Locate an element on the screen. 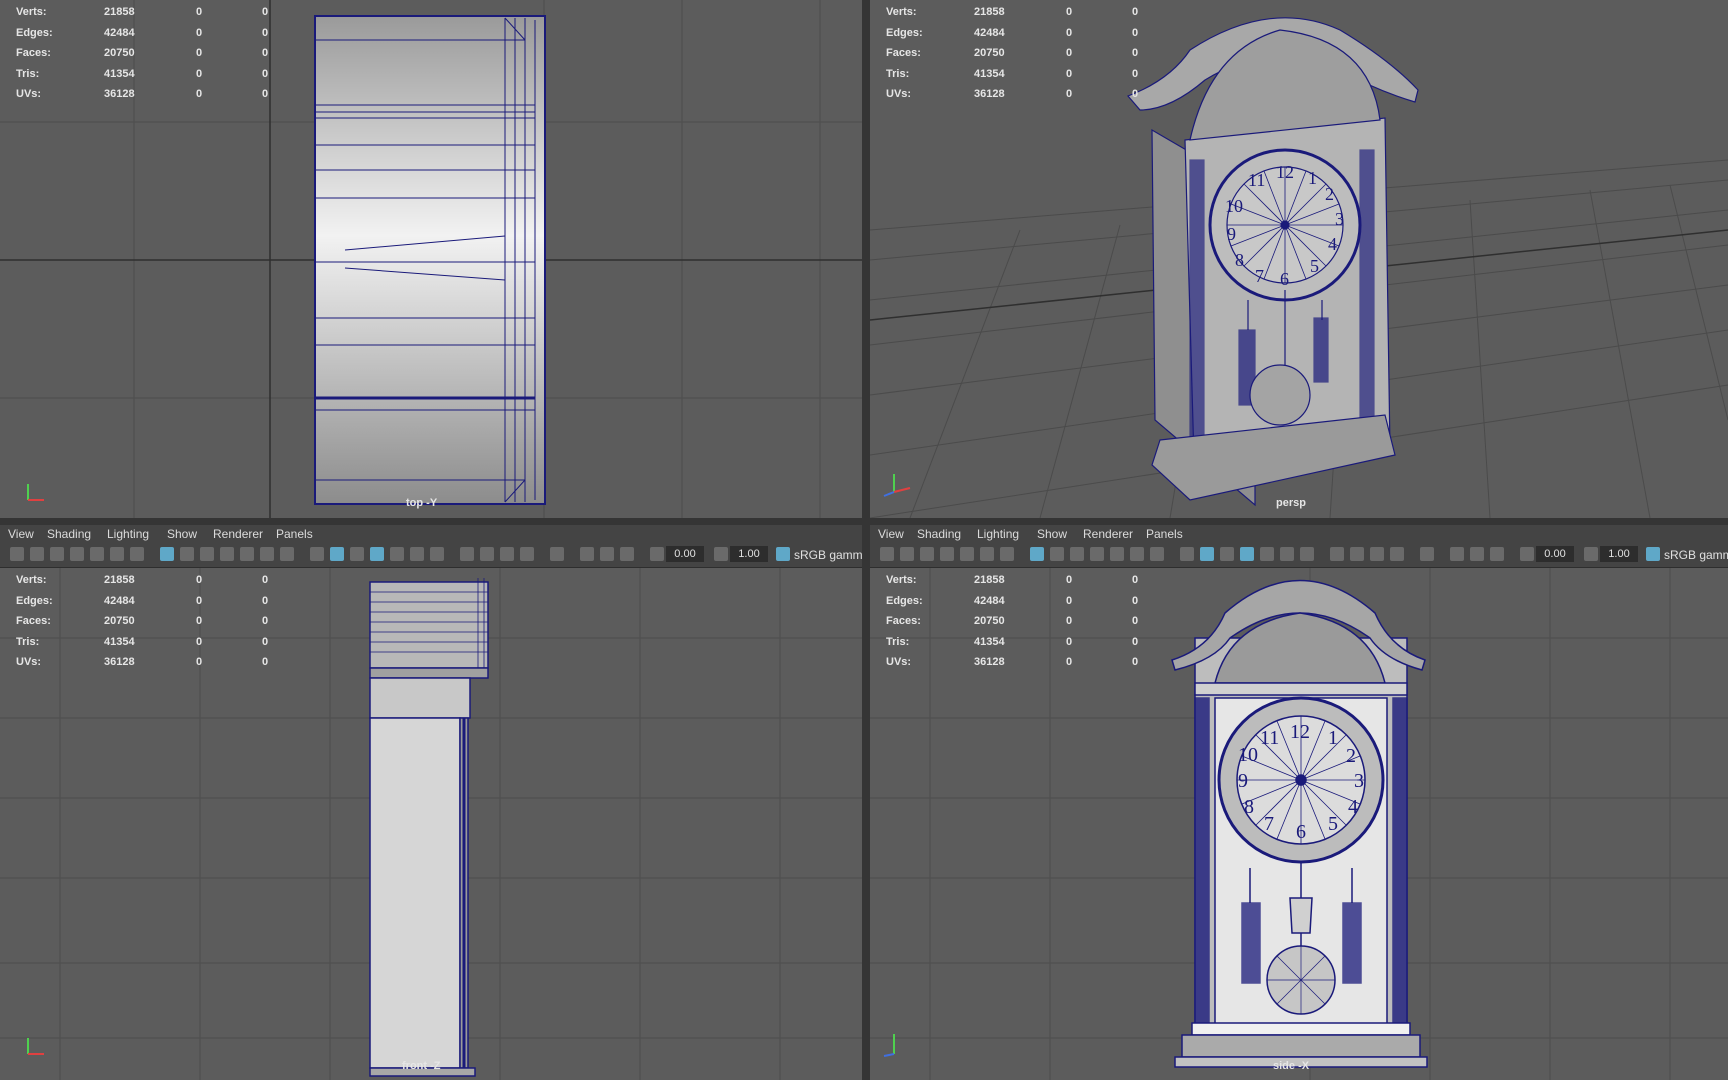 The height and width of the screenshot is (1080, 1728). vertical-panel-divider is located at coordinates (866, 540).